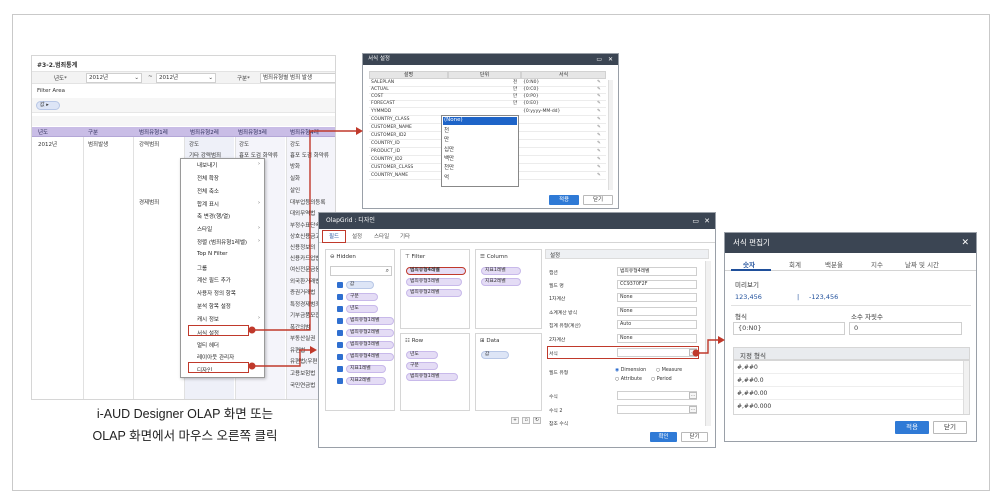 The height and width of the screenshot is (503, 1000). What do you see at coordinates (281, 358) in the screenshot?
I see `arrow-design-to-designer` at bounding box center [281, 358].